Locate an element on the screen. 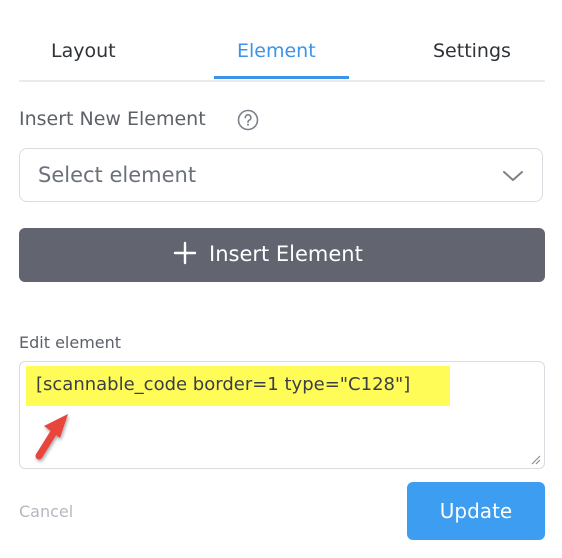 The image size is (562, 558). tab-settings: Settings is located at coordinates (472, 51).